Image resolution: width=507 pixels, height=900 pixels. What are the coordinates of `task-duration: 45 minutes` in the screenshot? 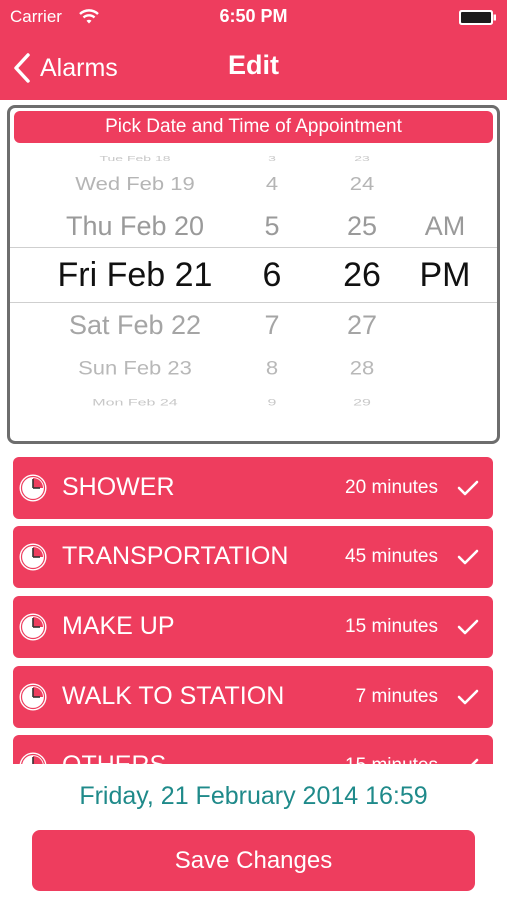 It's located at (391, 556).